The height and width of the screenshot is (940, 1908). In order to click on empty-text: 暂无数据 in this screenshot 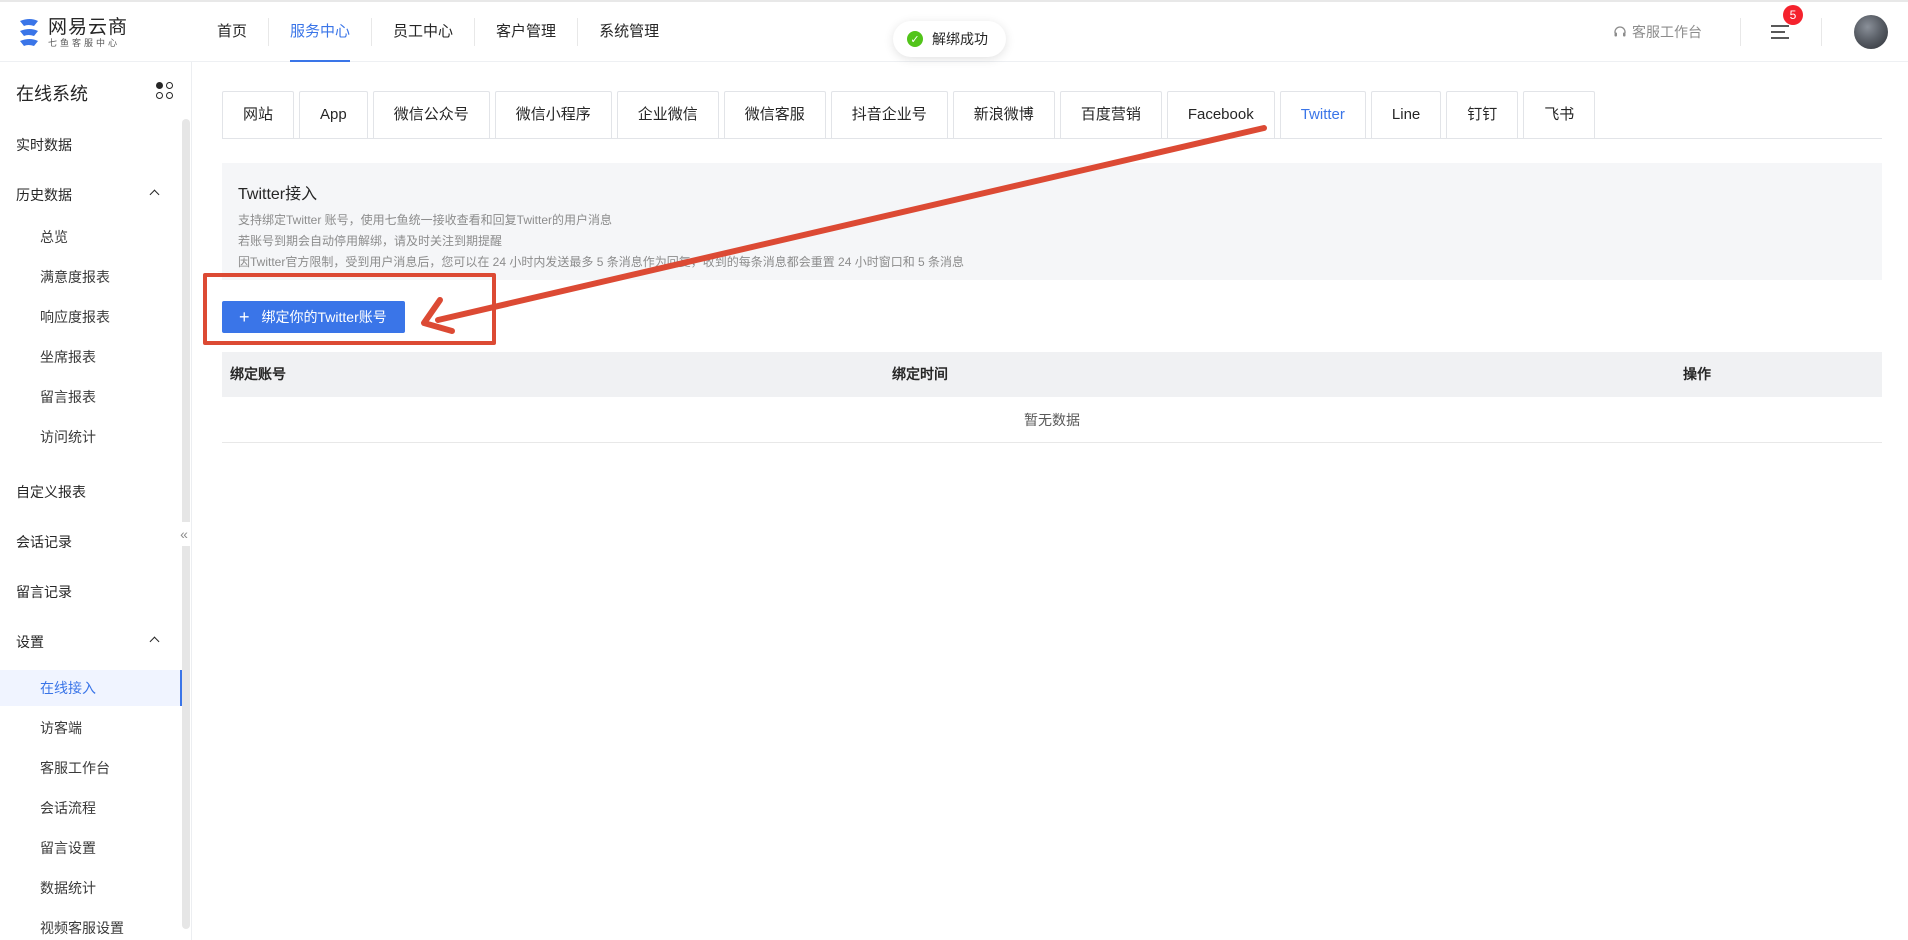, I will do `click(1052, 420)`.